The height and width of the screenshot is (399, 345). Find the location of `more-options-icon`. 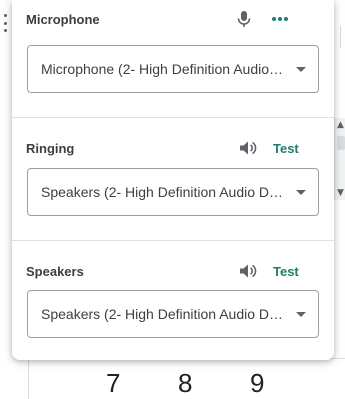

more-options-icon is located at coordinates (280, 19).